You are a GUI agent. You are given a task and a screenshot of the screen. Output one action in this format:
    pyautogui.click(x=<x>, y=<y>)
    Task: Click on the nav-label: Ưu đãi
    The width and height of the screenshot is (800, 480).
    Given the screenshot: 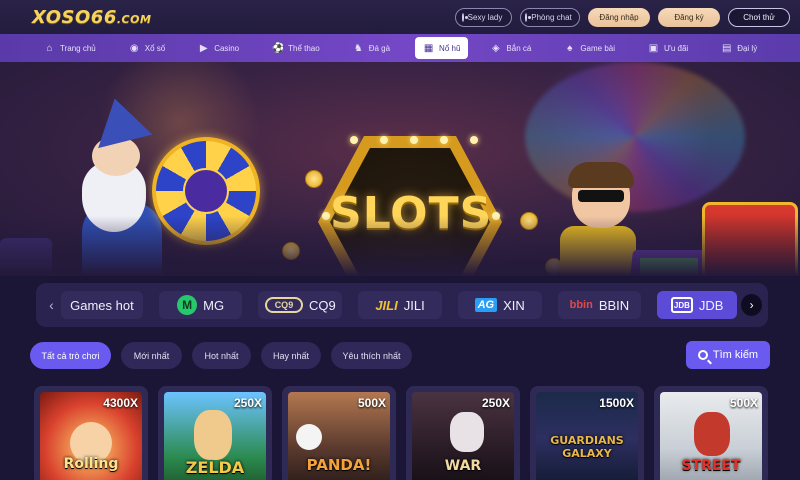 What is the action you would take?
    pyautogui.click(x=676, y=48)
    